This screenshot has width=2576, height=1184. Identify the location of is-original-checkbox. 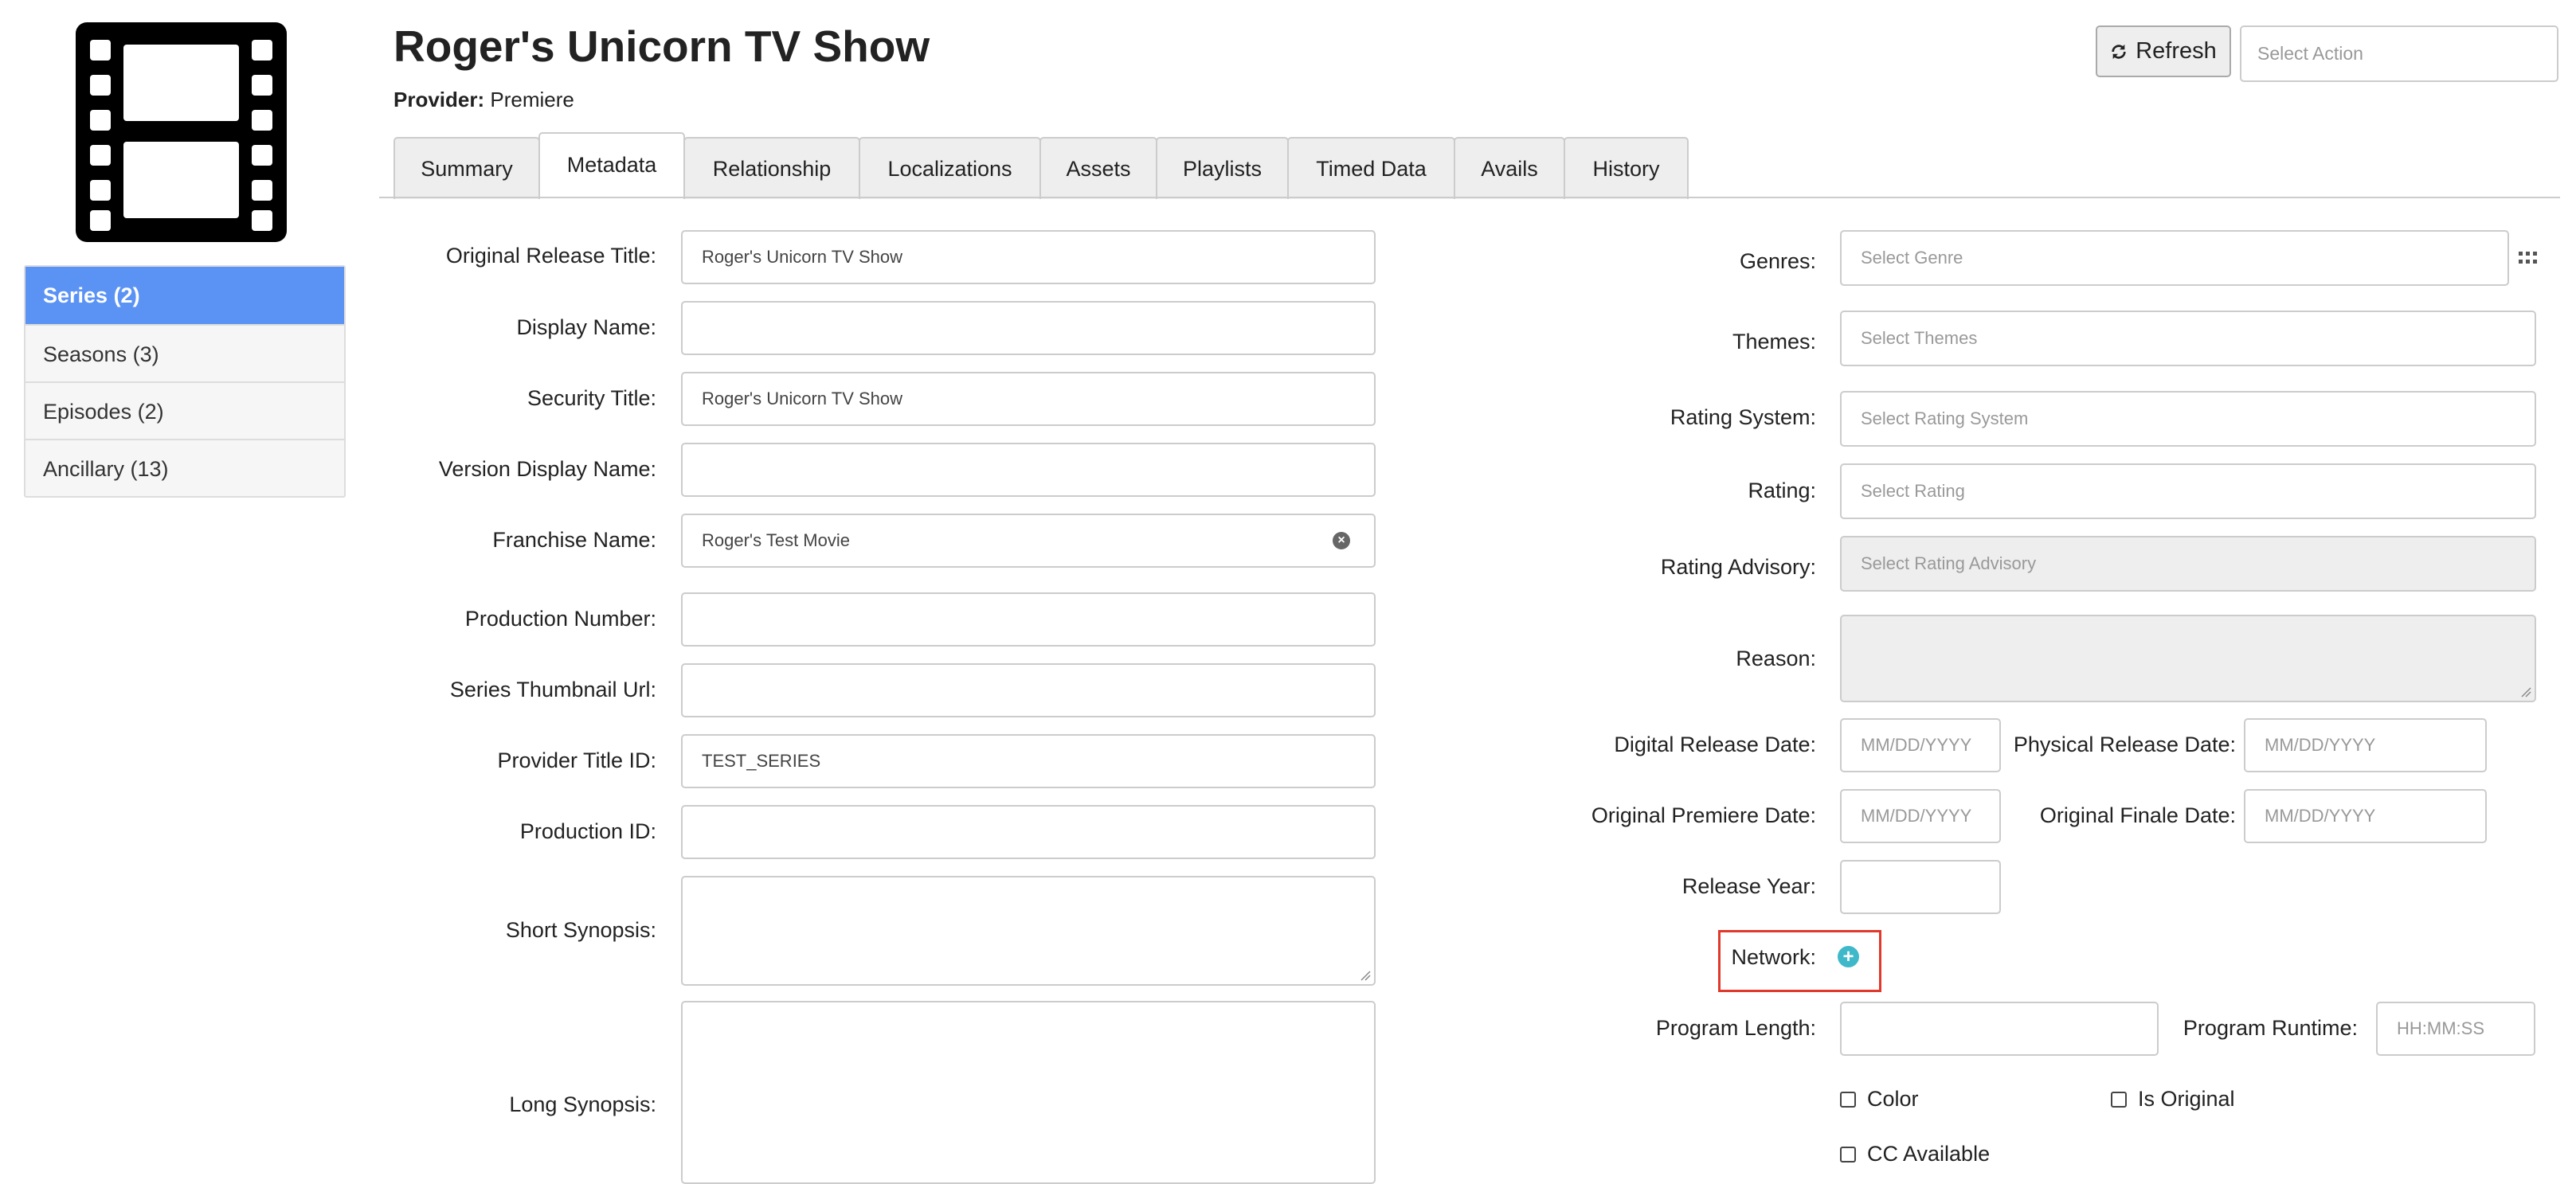
(2119, 1099).